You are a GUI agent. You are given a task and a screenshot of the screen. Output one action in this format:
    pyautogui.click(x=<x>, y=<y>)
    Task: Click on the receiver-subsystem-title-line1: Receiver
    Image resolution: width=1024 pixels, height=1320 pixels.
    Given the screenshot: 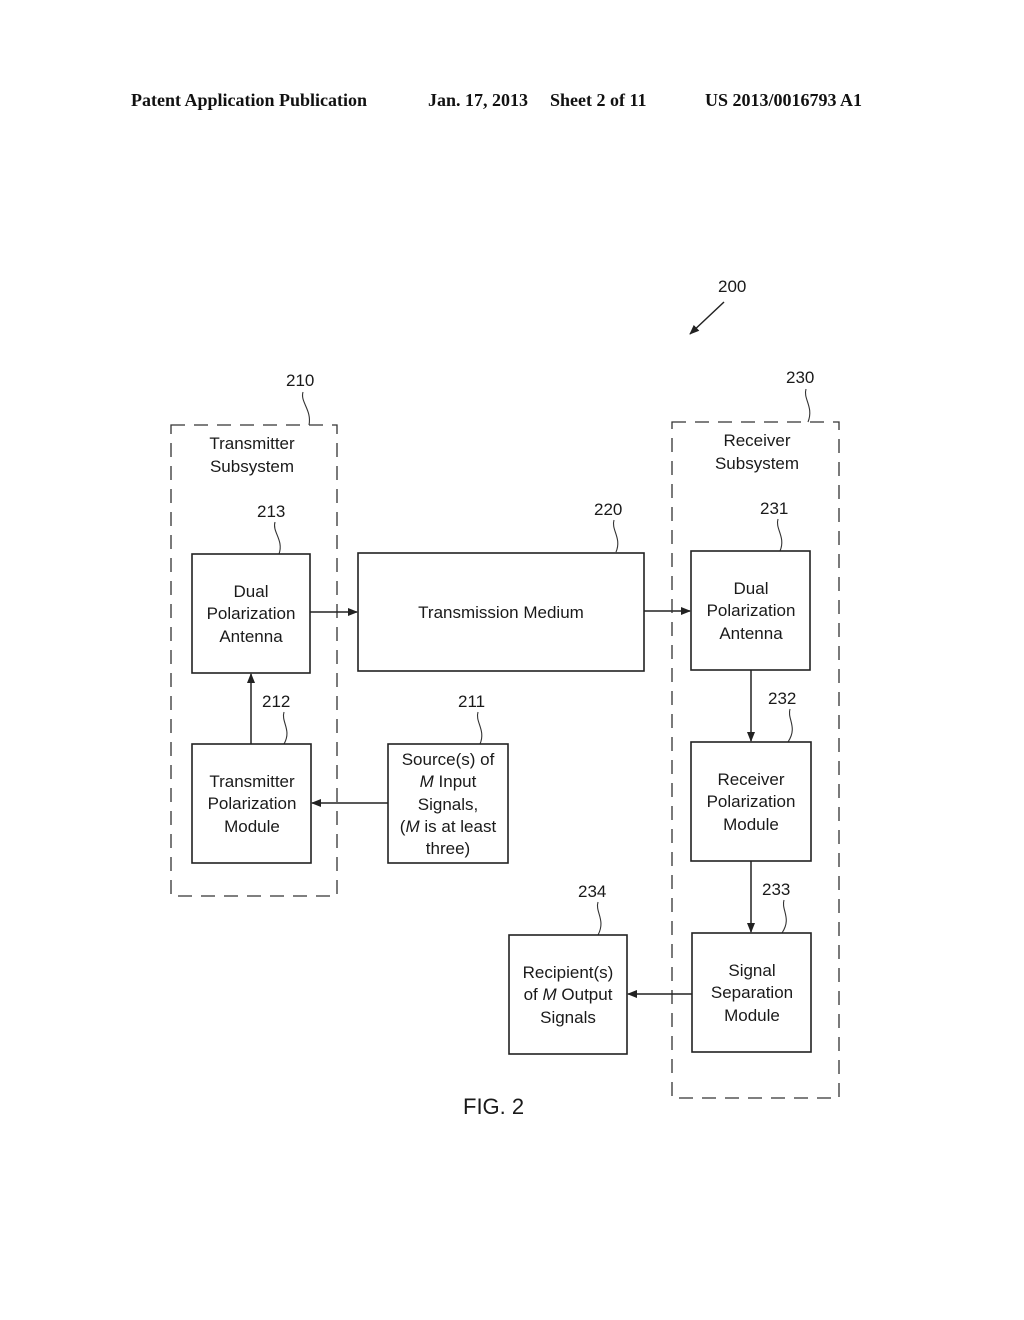 What is the action you would take?
    pyautogui.click(x=756, y=440)
    